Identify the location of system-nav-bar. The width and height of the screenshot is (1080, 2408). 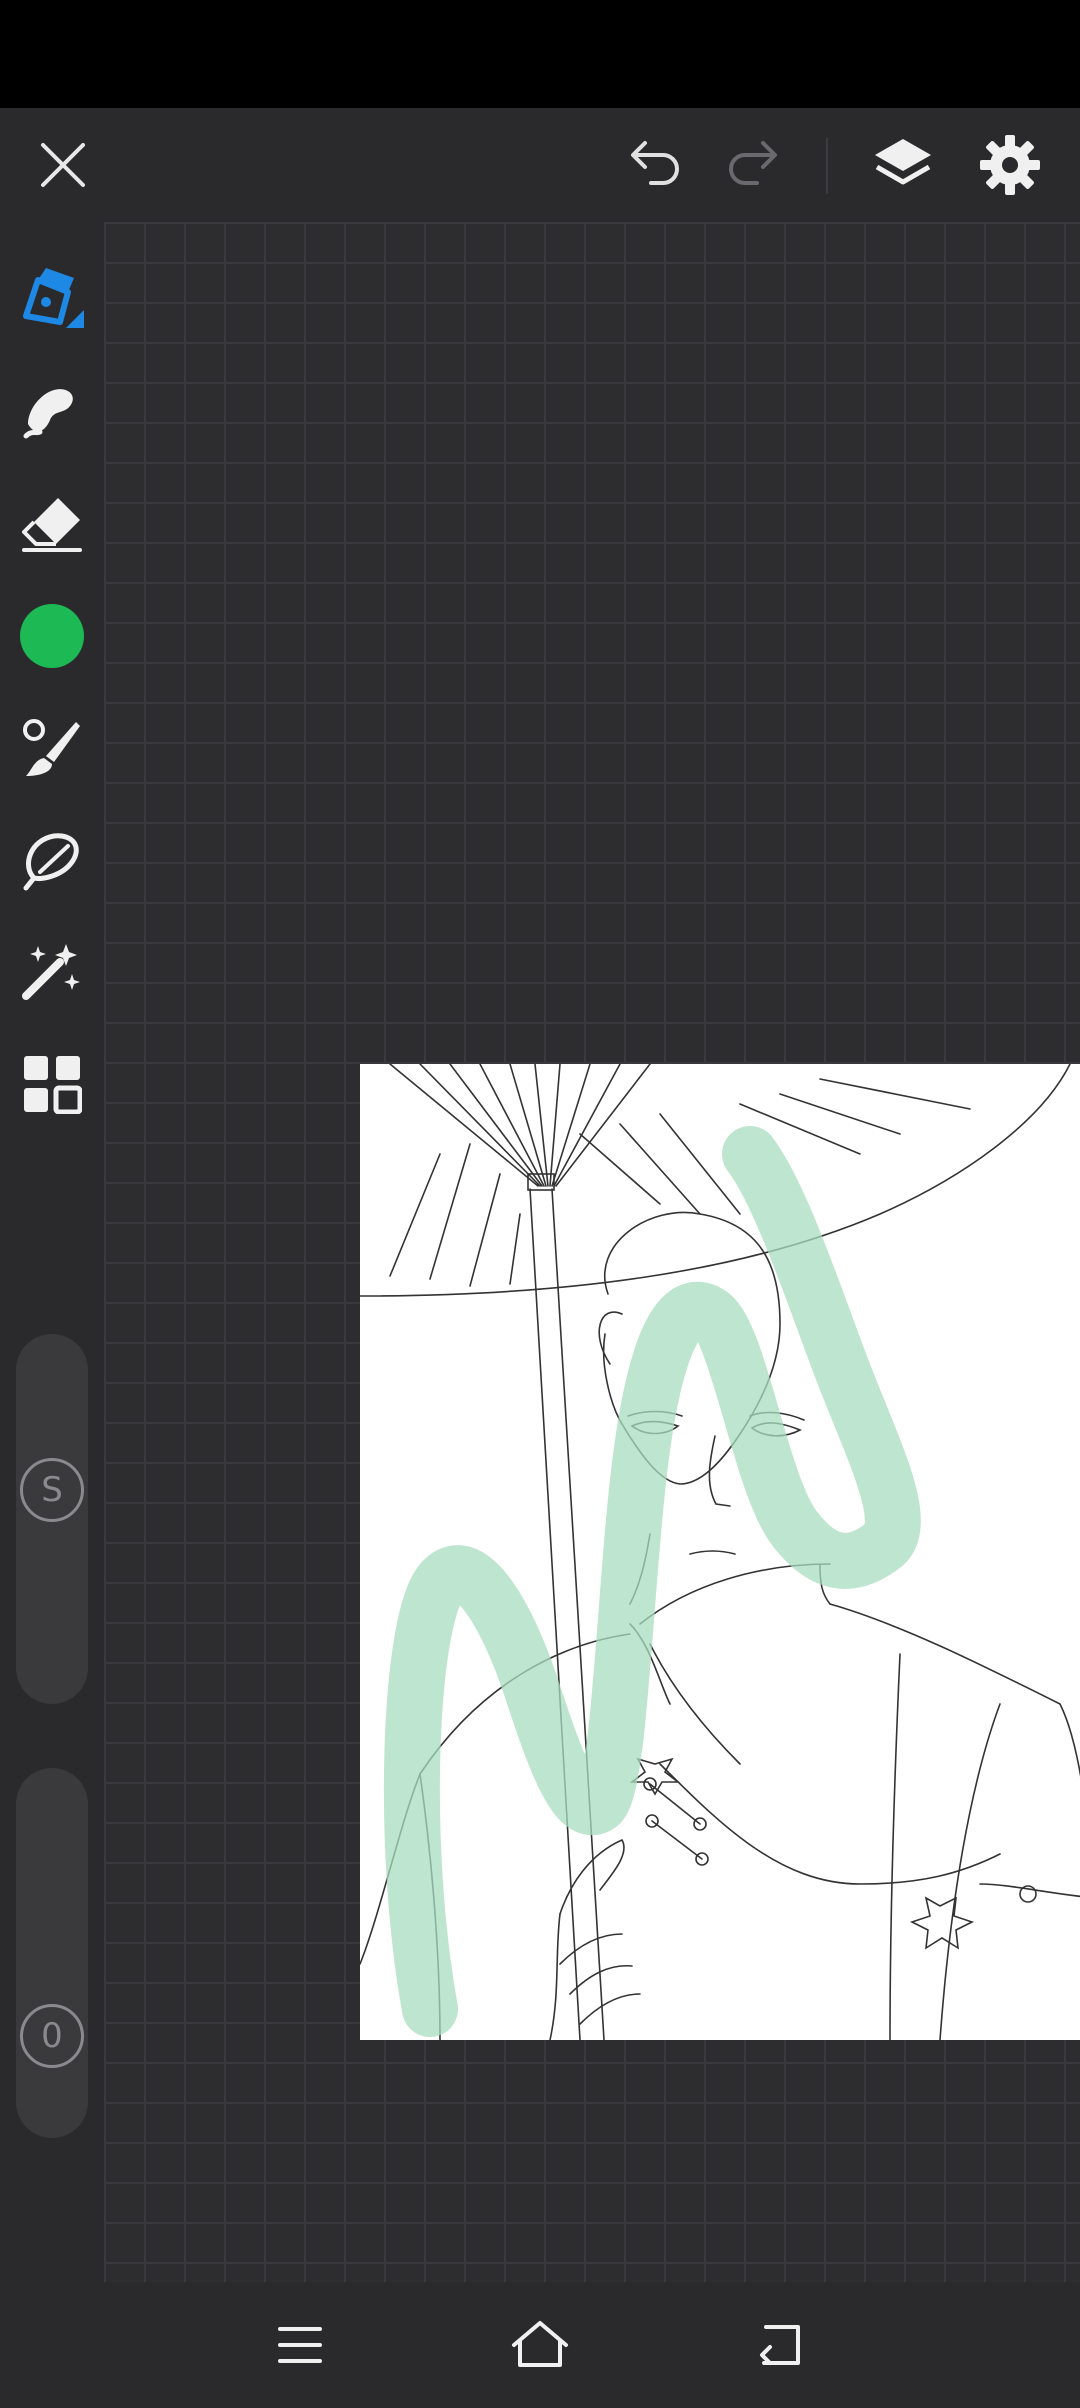
(540, 2345).